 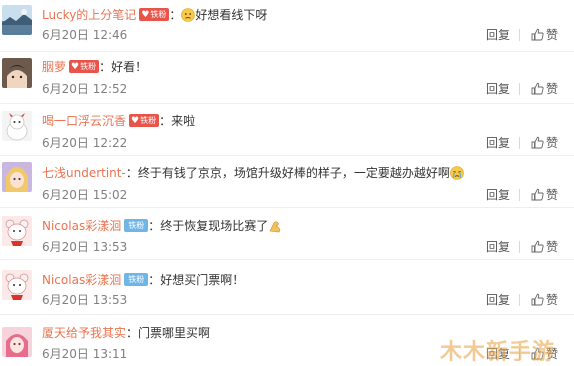 What do you see at coordinates (214, 226) in the screenshot?
I see `comment-text: 终于恢复现场比赛了` at bounding box center [214, 226].